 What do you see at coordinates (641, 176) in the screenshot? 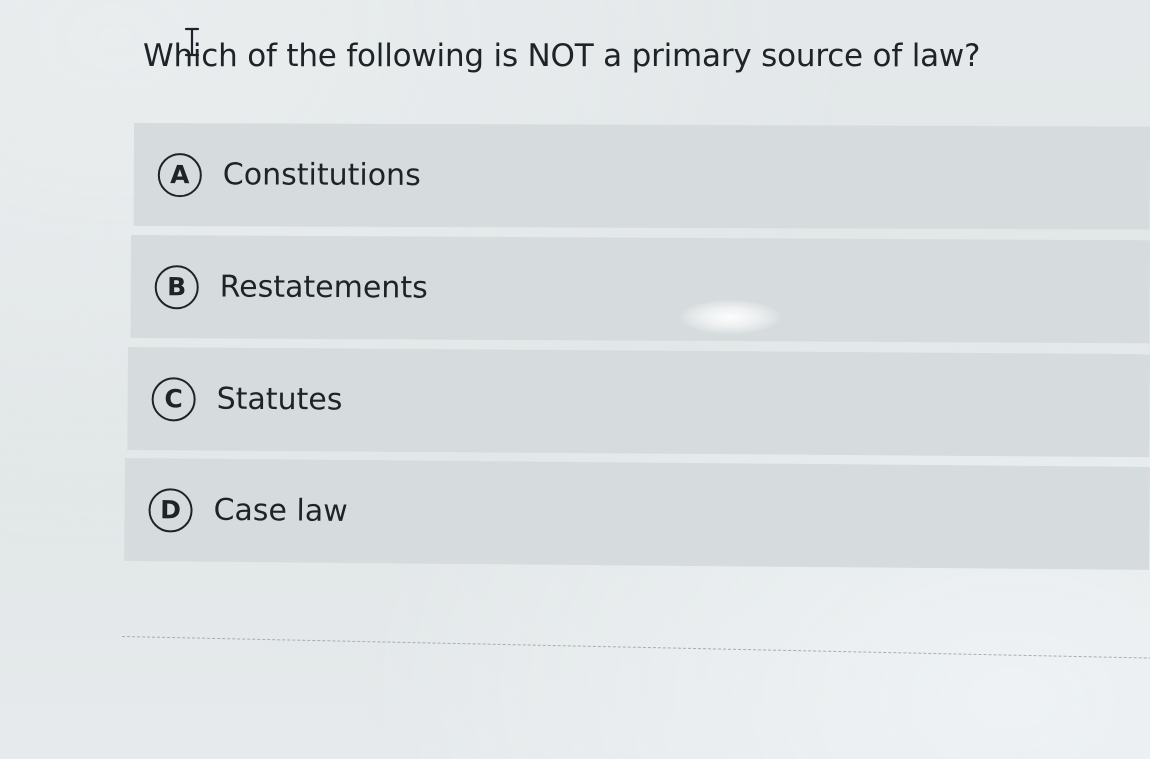
I see `option-a: A Constitutions` at bounding box center [641, 176].